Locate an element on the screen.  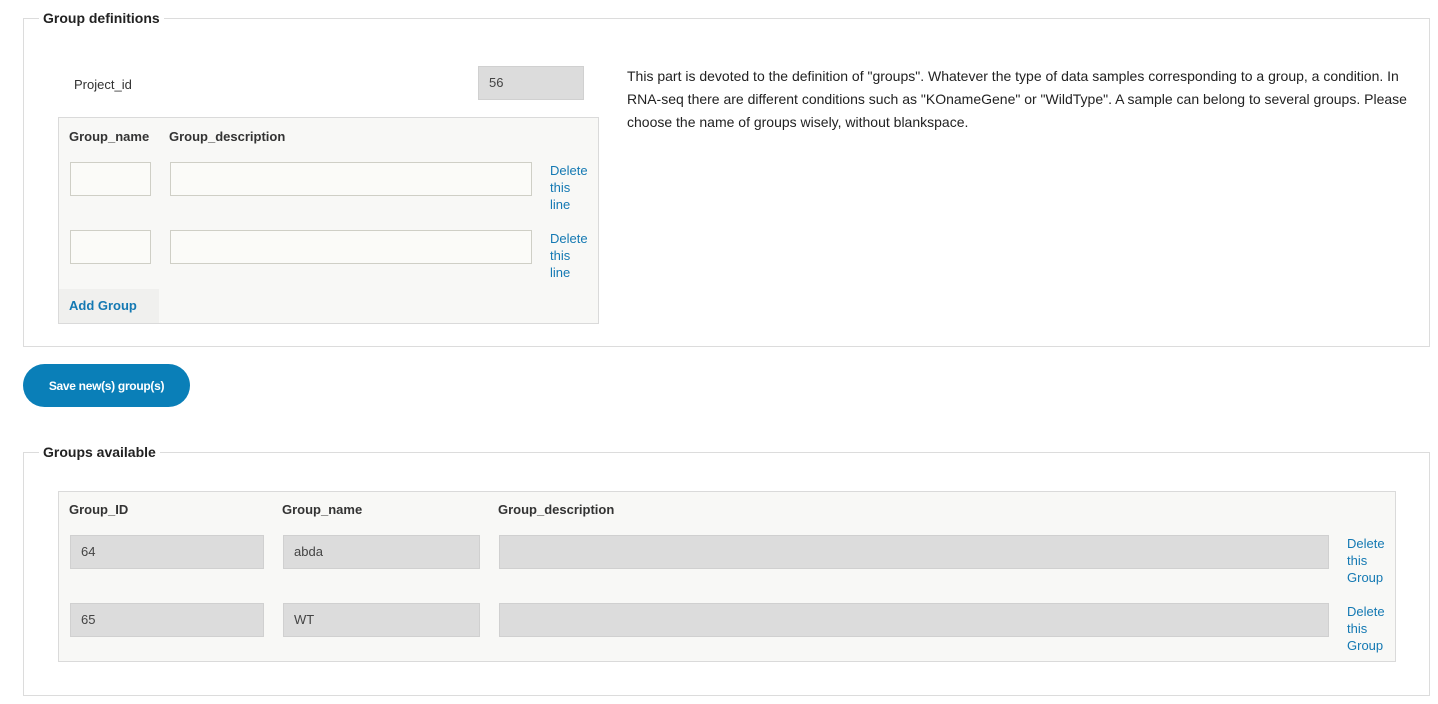
add-group-button: Add Group is located at coordinates (109, 306).